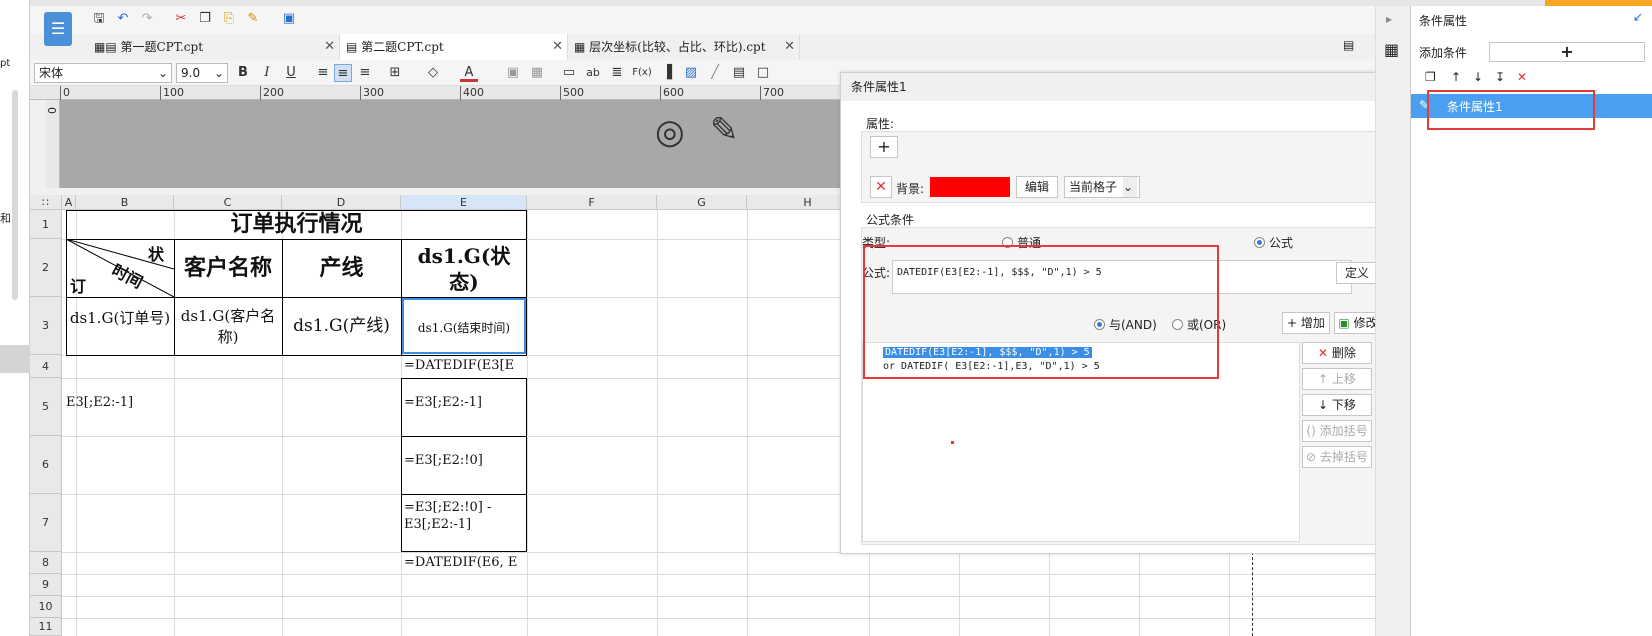 Image resolution: width=1652 pixels, height=636 pixels. Describe the element at coordinates (1522, 77) in the screenshot. I see `delete-icon: ✕` at that location.